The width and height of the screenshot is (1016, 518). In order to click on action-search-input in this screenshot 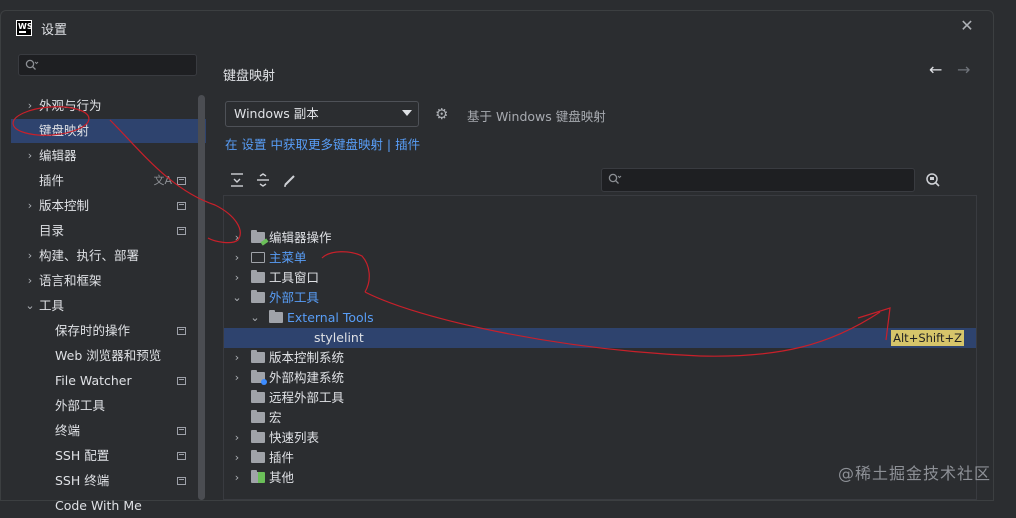, I will do `click(758, 180)`.